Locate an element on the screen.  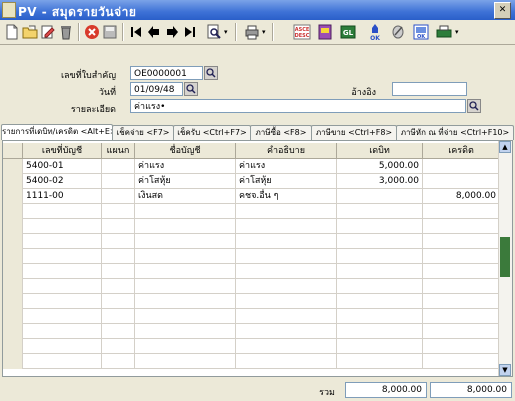
table-cell: คชจ.อื่น ๆ is located at coordinates (286, 196).